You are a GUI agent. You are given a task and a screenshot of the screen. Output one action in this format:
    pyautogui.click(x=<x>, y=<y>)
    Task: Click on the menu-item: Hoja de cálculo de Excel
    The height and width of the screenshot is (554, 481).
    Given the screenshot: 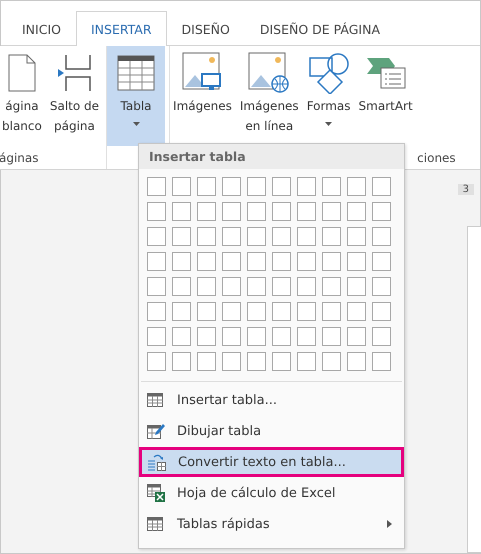 What is the action you would take?
    pyautogui.click(x=271, y=493)
    